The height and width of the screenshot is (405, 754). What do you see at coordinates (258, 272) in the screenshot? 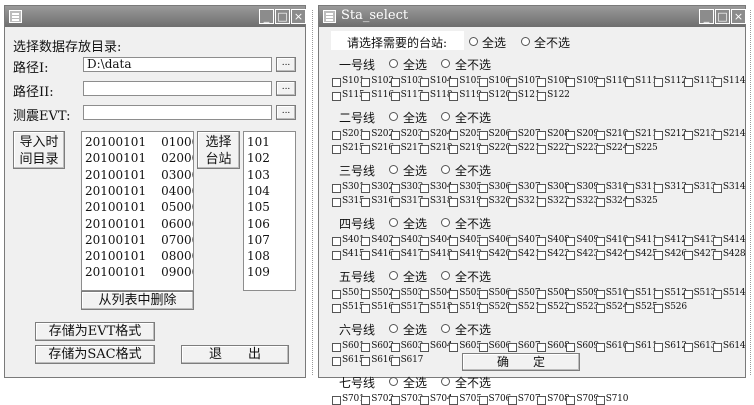
I see `list-item: 109` at bounding box center [258, 272].